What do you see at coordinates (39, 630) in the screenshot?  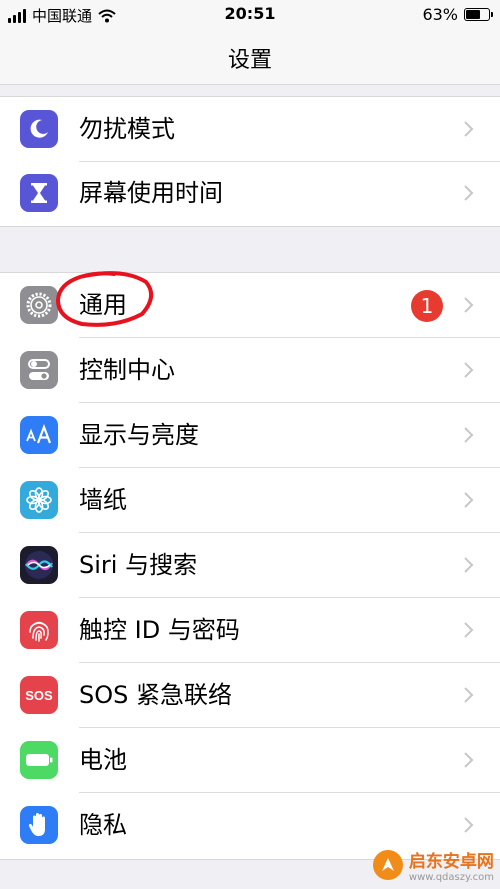 I see `fingerprint-icon` at bounding box center [39, 630].